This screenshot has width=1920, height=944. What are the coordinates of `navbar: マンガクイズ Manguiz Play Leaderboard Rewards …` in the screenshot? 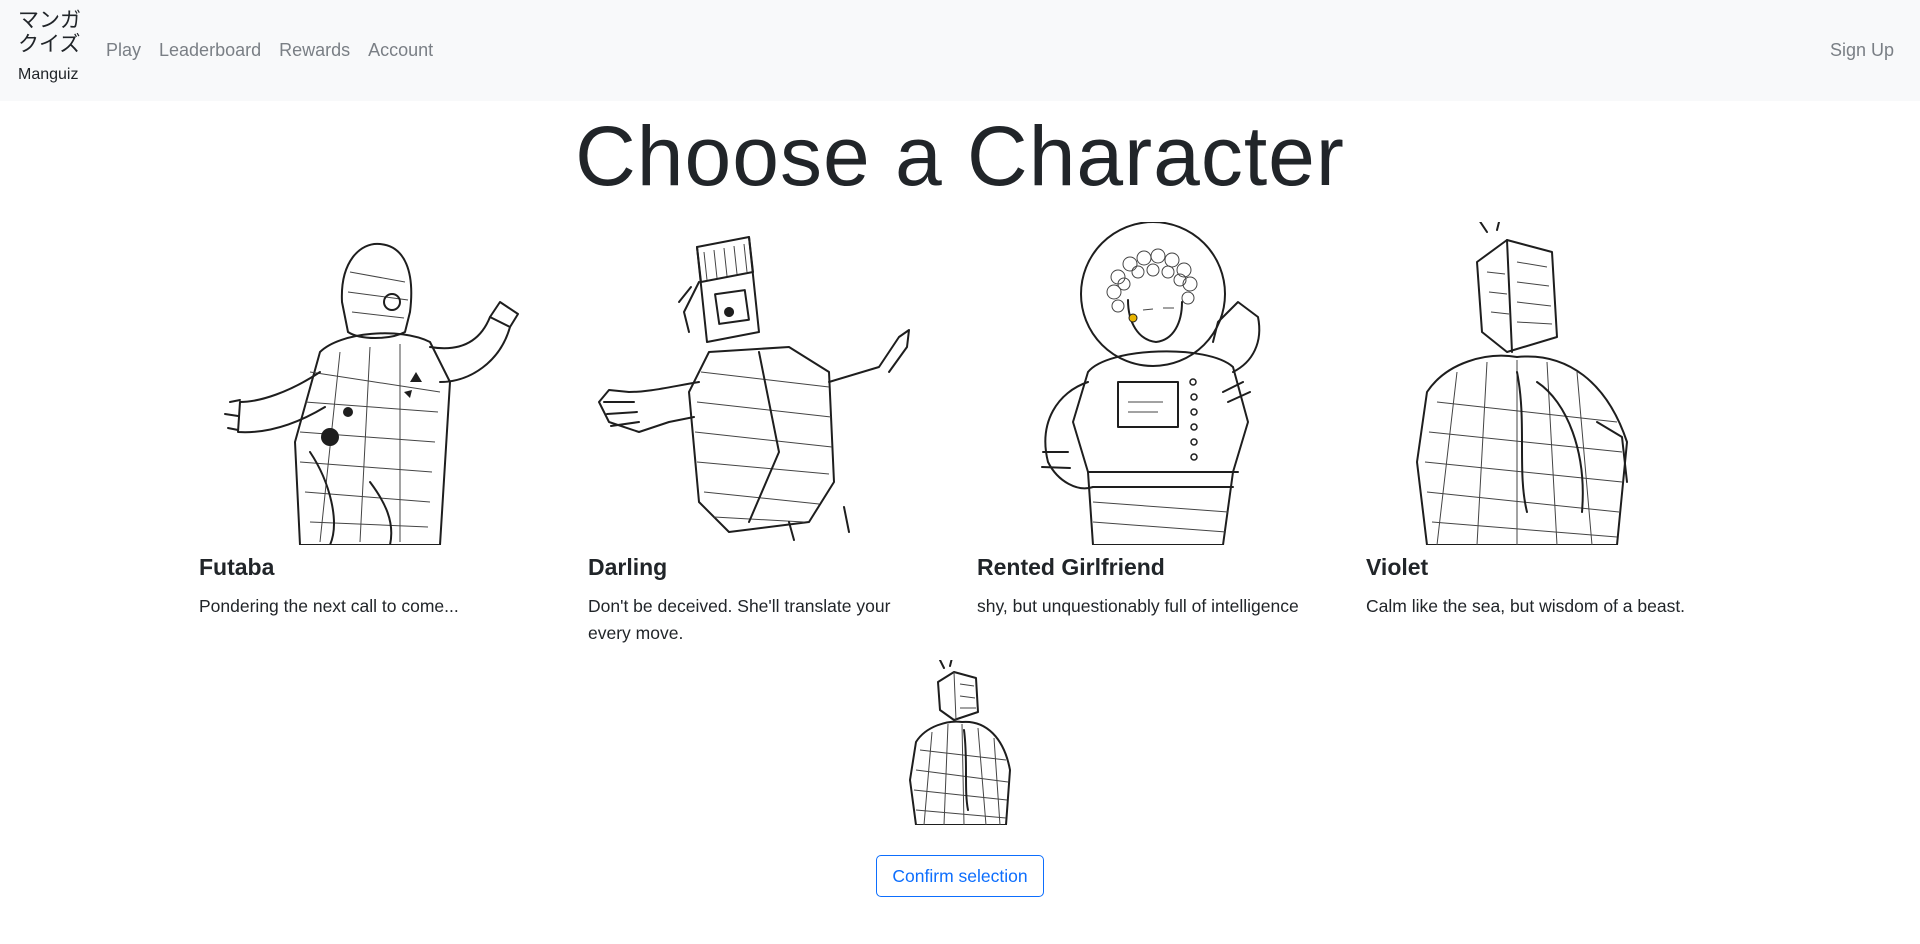 It's located at (960, 50).